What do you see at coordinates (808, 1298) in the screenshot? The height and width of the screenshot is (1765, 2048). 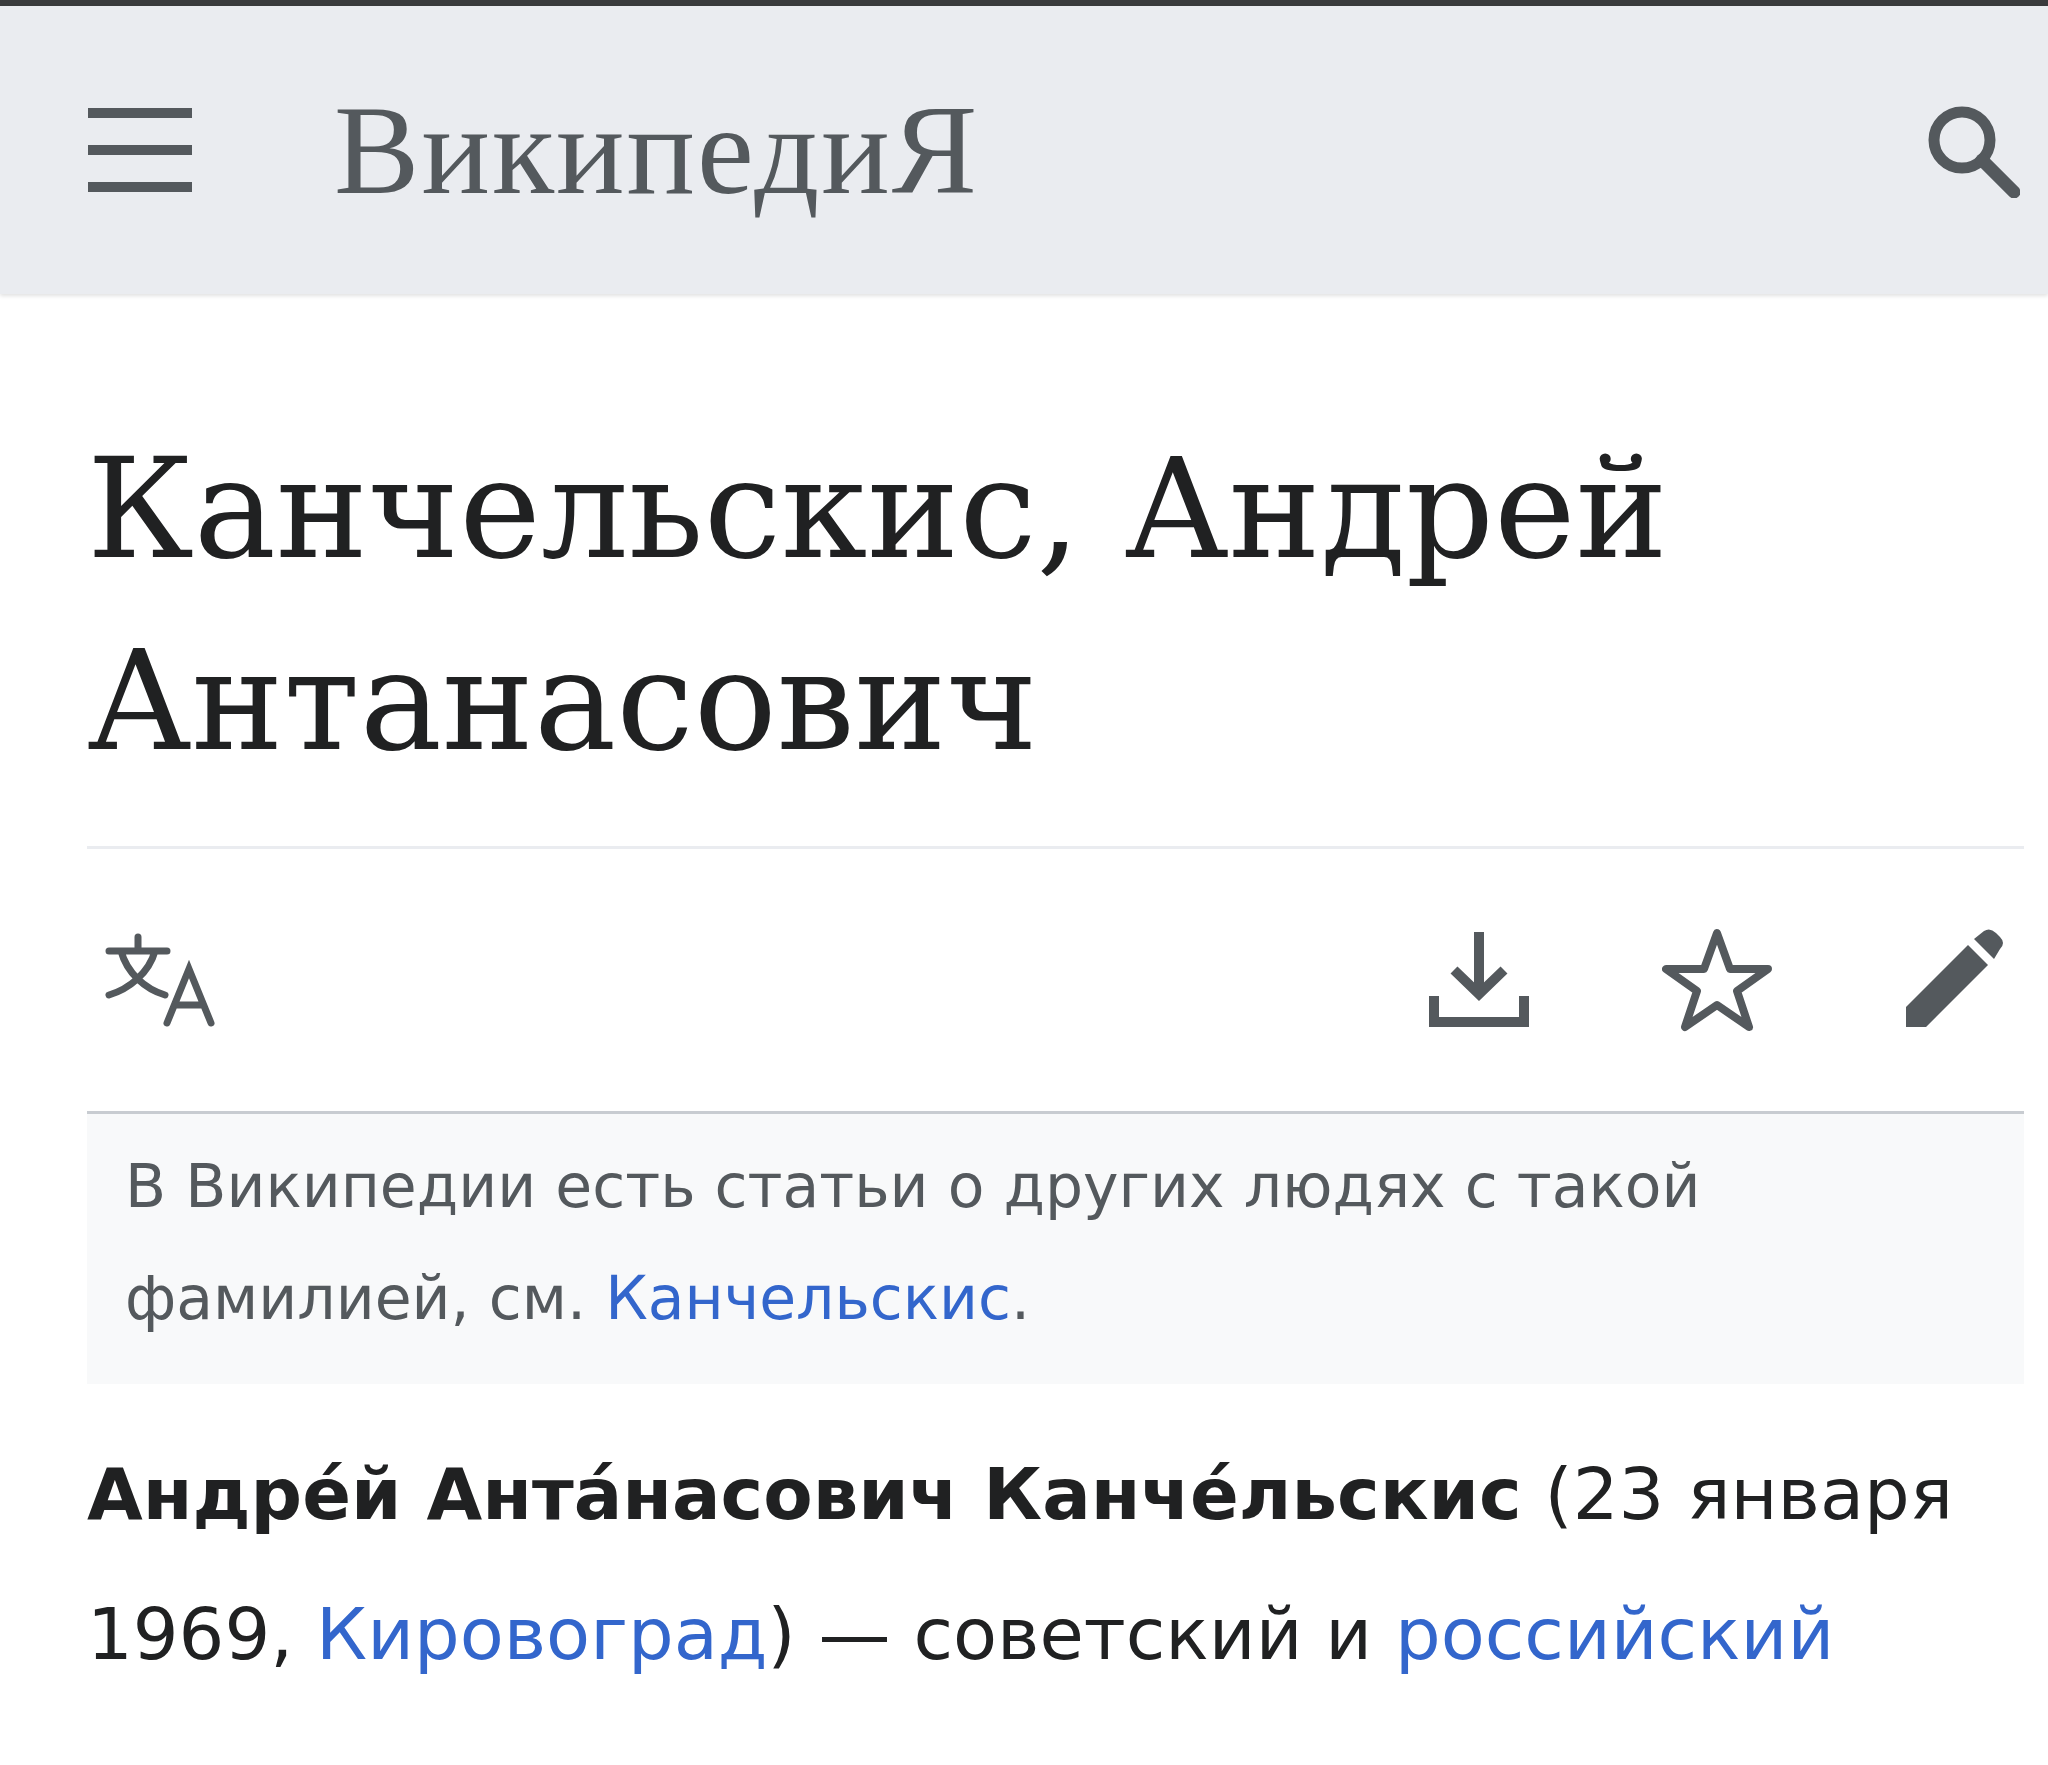 I see `article-link: Канчельскис` at bounding box center [808, 1298].